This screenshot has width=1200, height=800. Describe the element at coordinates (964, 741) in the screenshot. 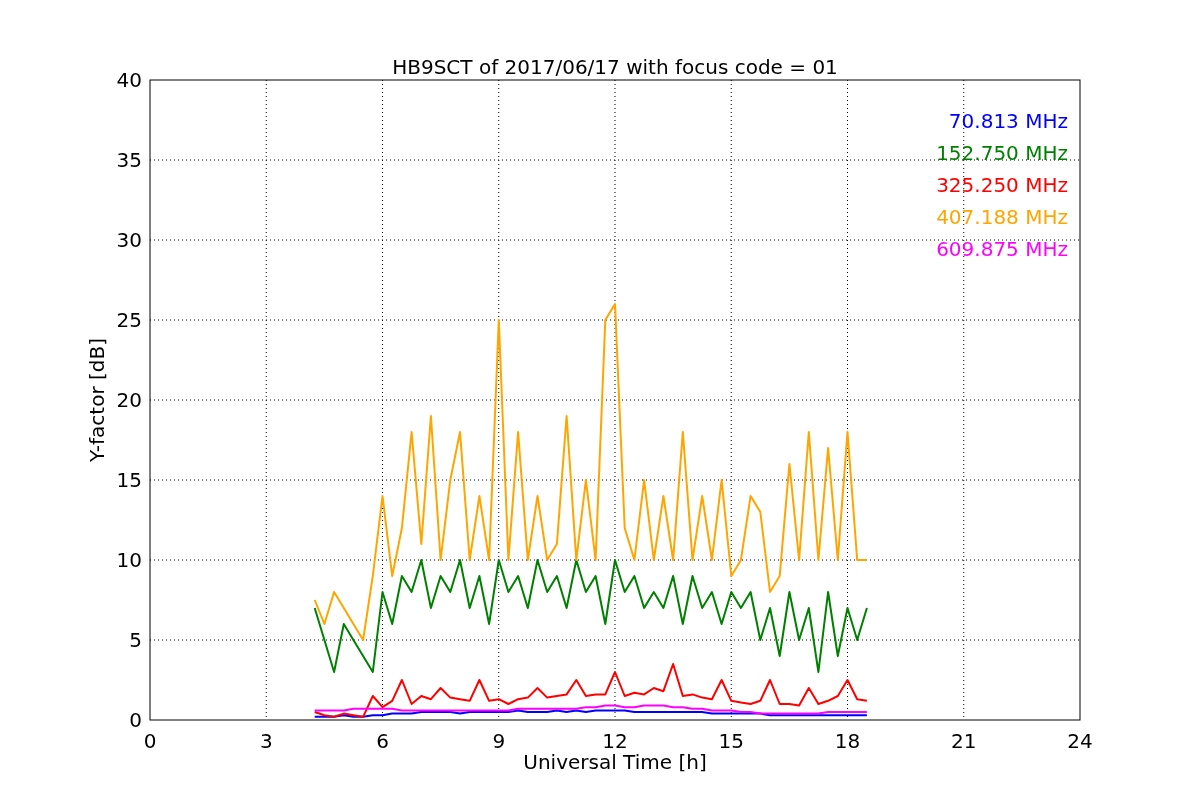

I see `x-tick-label: 21` at that location.